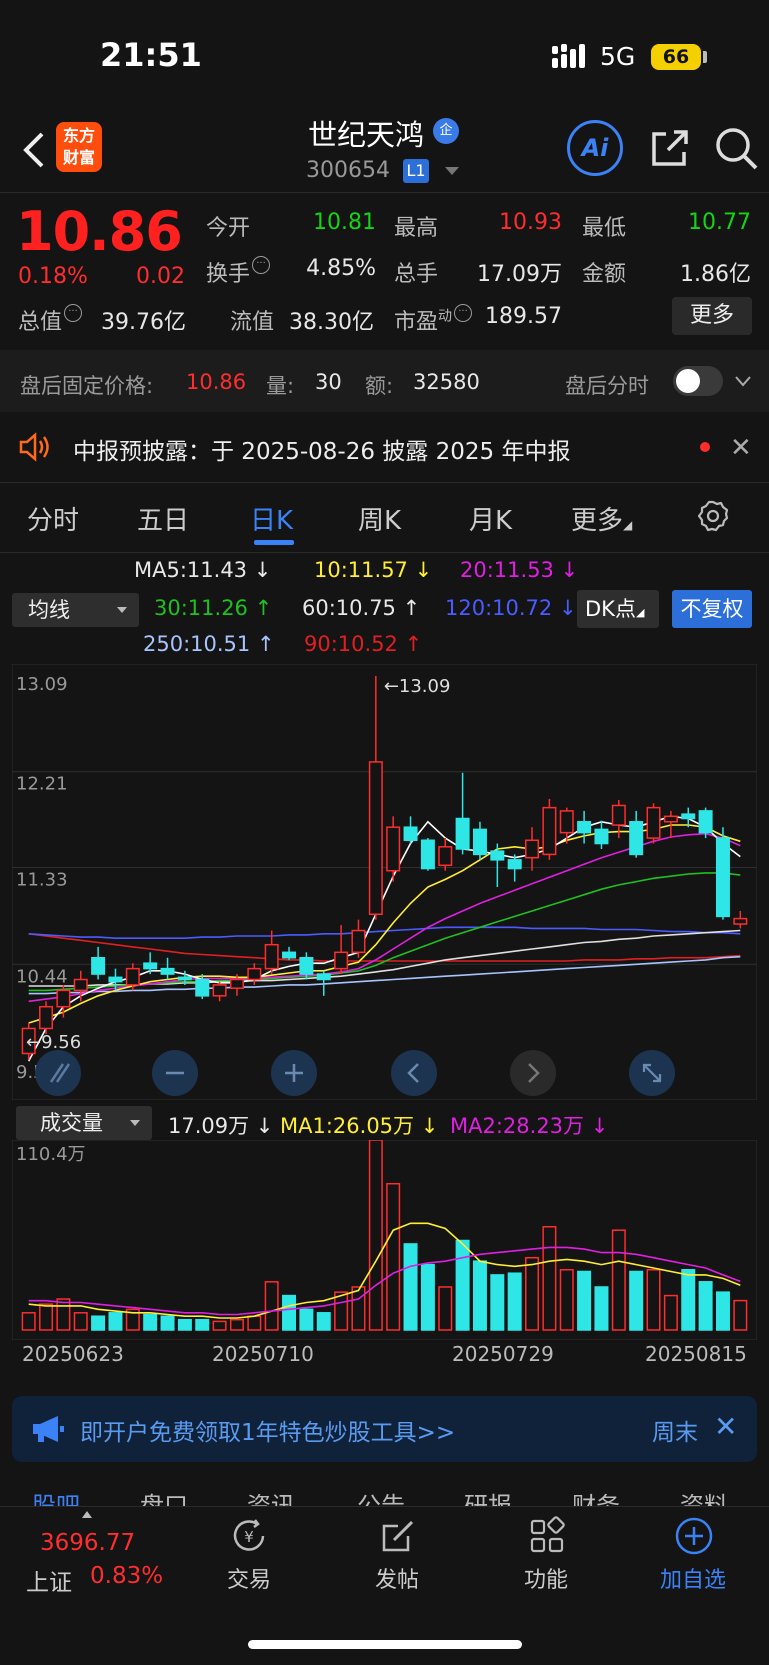  I want to click on high-annotation: ←13.09, so click(417, 686).